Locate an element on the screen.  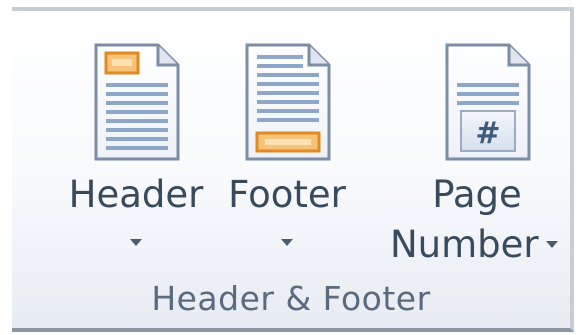
left-edge is located at coordinates (2, 167).